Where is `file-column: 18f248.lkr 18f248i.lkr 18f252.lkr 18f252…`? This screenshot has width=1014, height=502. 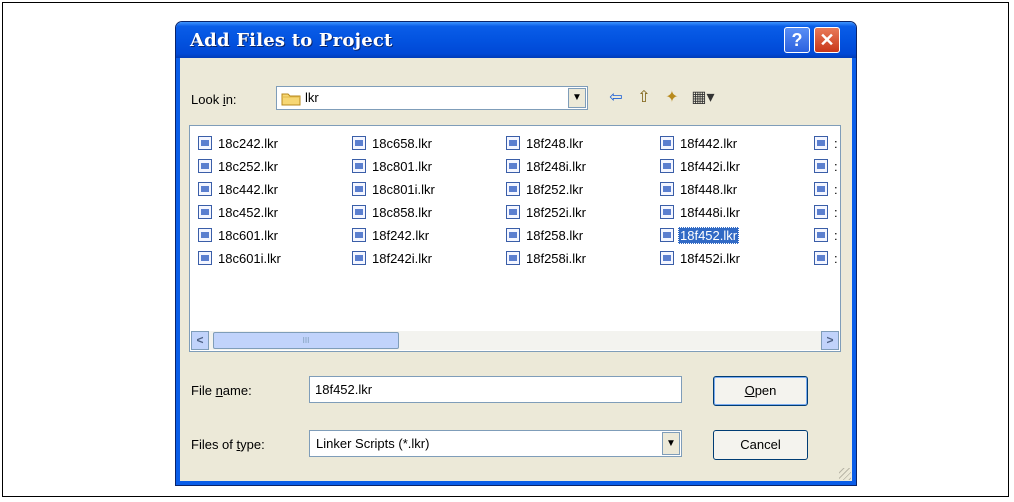
file-column: 18f248.lkr 18f248i.lkr 18f252.lkr 18f252… is located at coordinates (547, 203).